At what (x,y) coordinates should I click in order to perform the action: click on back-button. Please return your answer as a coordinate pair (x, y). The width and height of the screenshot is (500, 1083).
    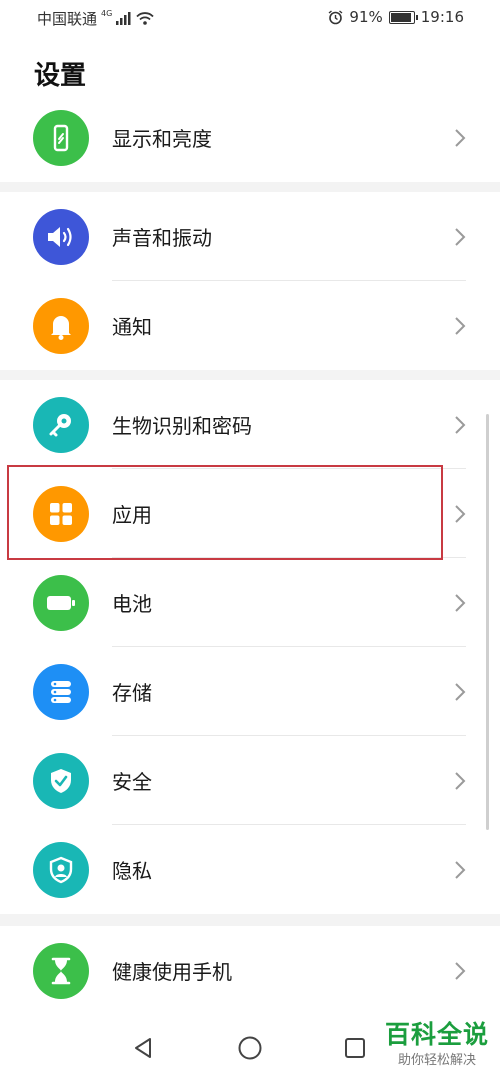
    Looking at the image, I should click on (143, 1048).